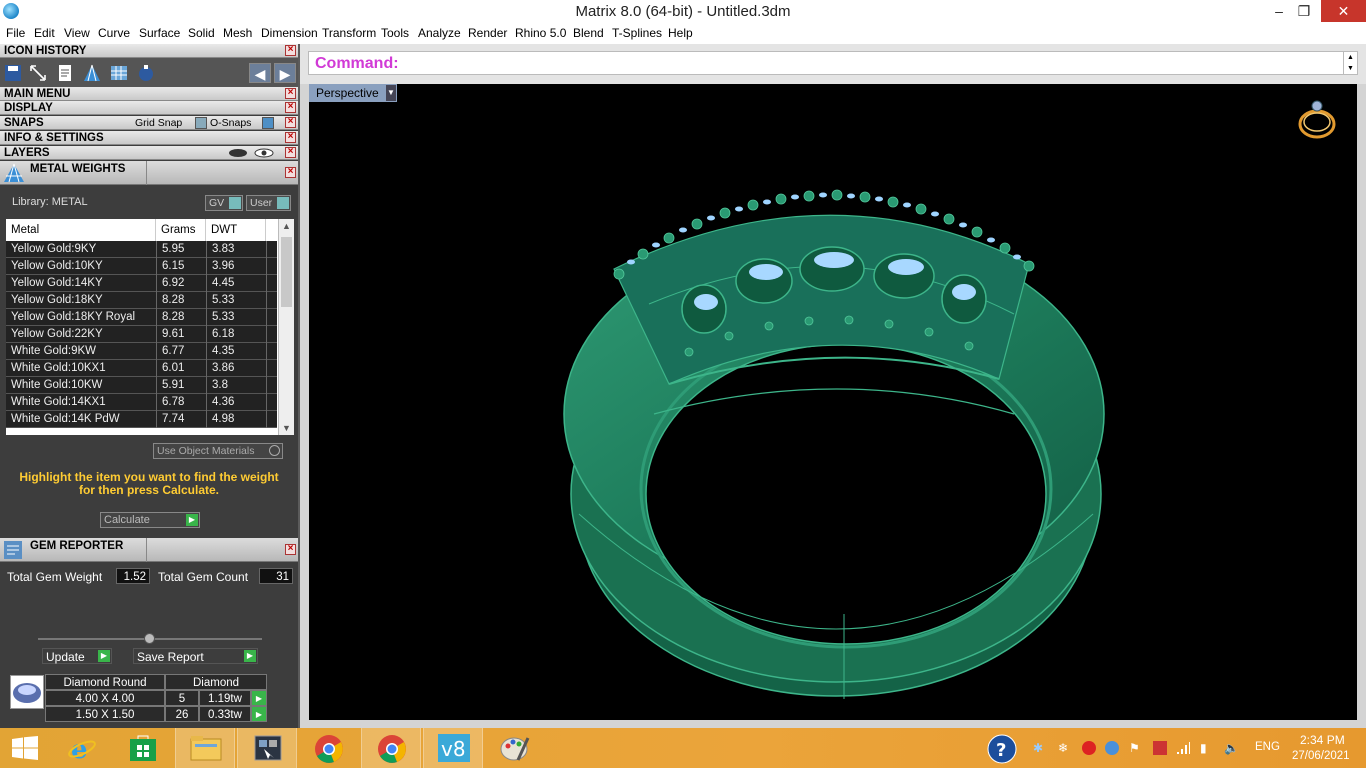 The height and width of the screenshot is (768, 1366). What do you see at coordinates (149, 51) in the screenshot?
I see `icon-history-header: ICON HISTORY ×` at bounding box center [149, 51].